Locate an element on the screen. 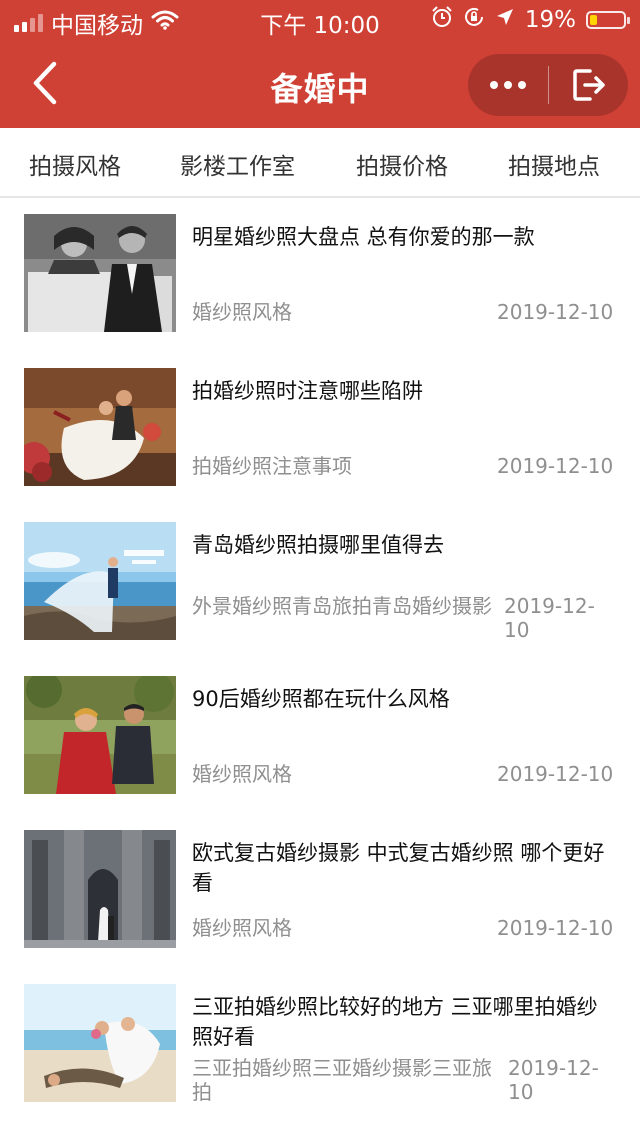 This screenshot has width=640, height=1136. tab-studio: 影楼工作室 is located at coordinates (237, 164).